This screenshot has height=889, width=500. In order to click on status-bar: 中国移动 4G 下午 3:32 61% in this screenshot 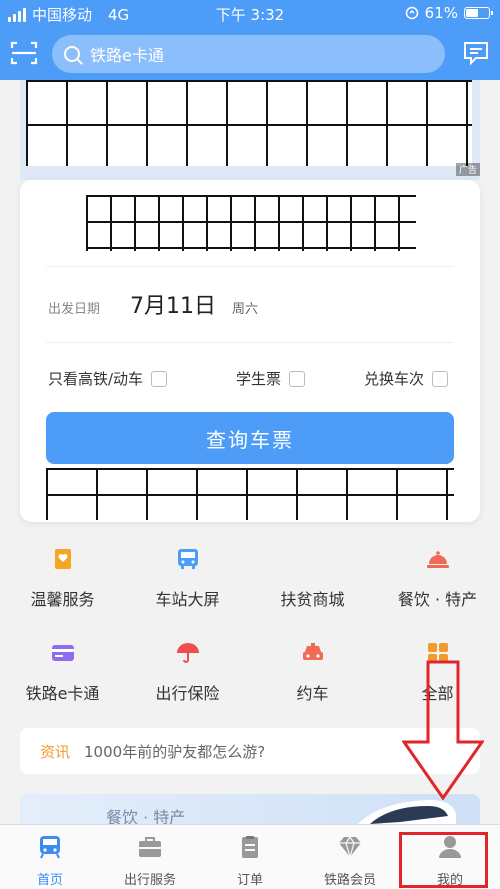, I will do `click(250, 14)`.